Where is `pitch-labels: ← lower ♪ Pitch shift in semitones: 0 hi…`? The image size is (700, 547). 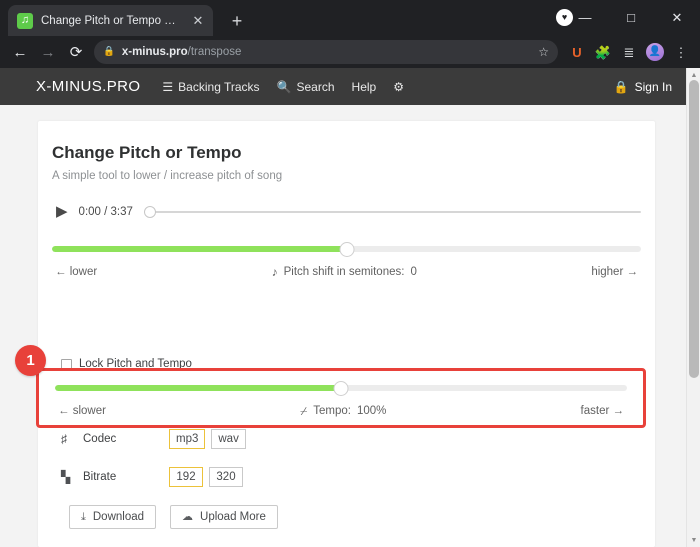
pitch-labels: ← lower ♪ Pitch shift in semitones: 0 hi… is located at coordinates (346, 272).